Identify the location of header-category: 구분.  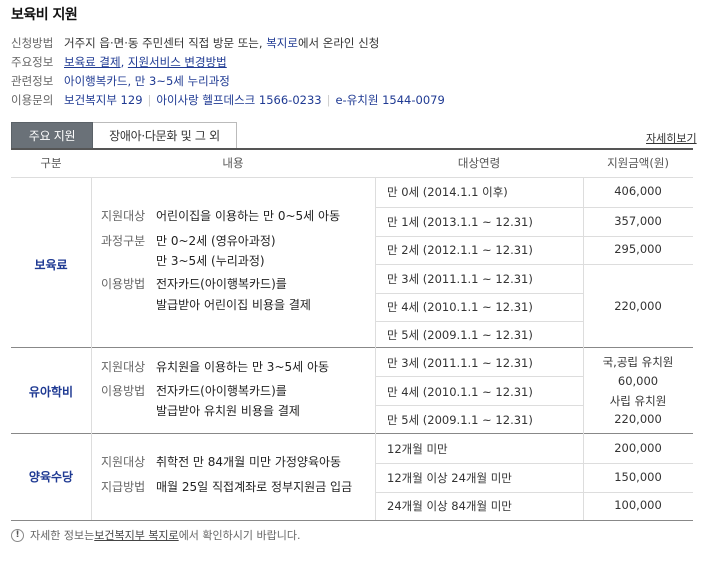
(51, 163).